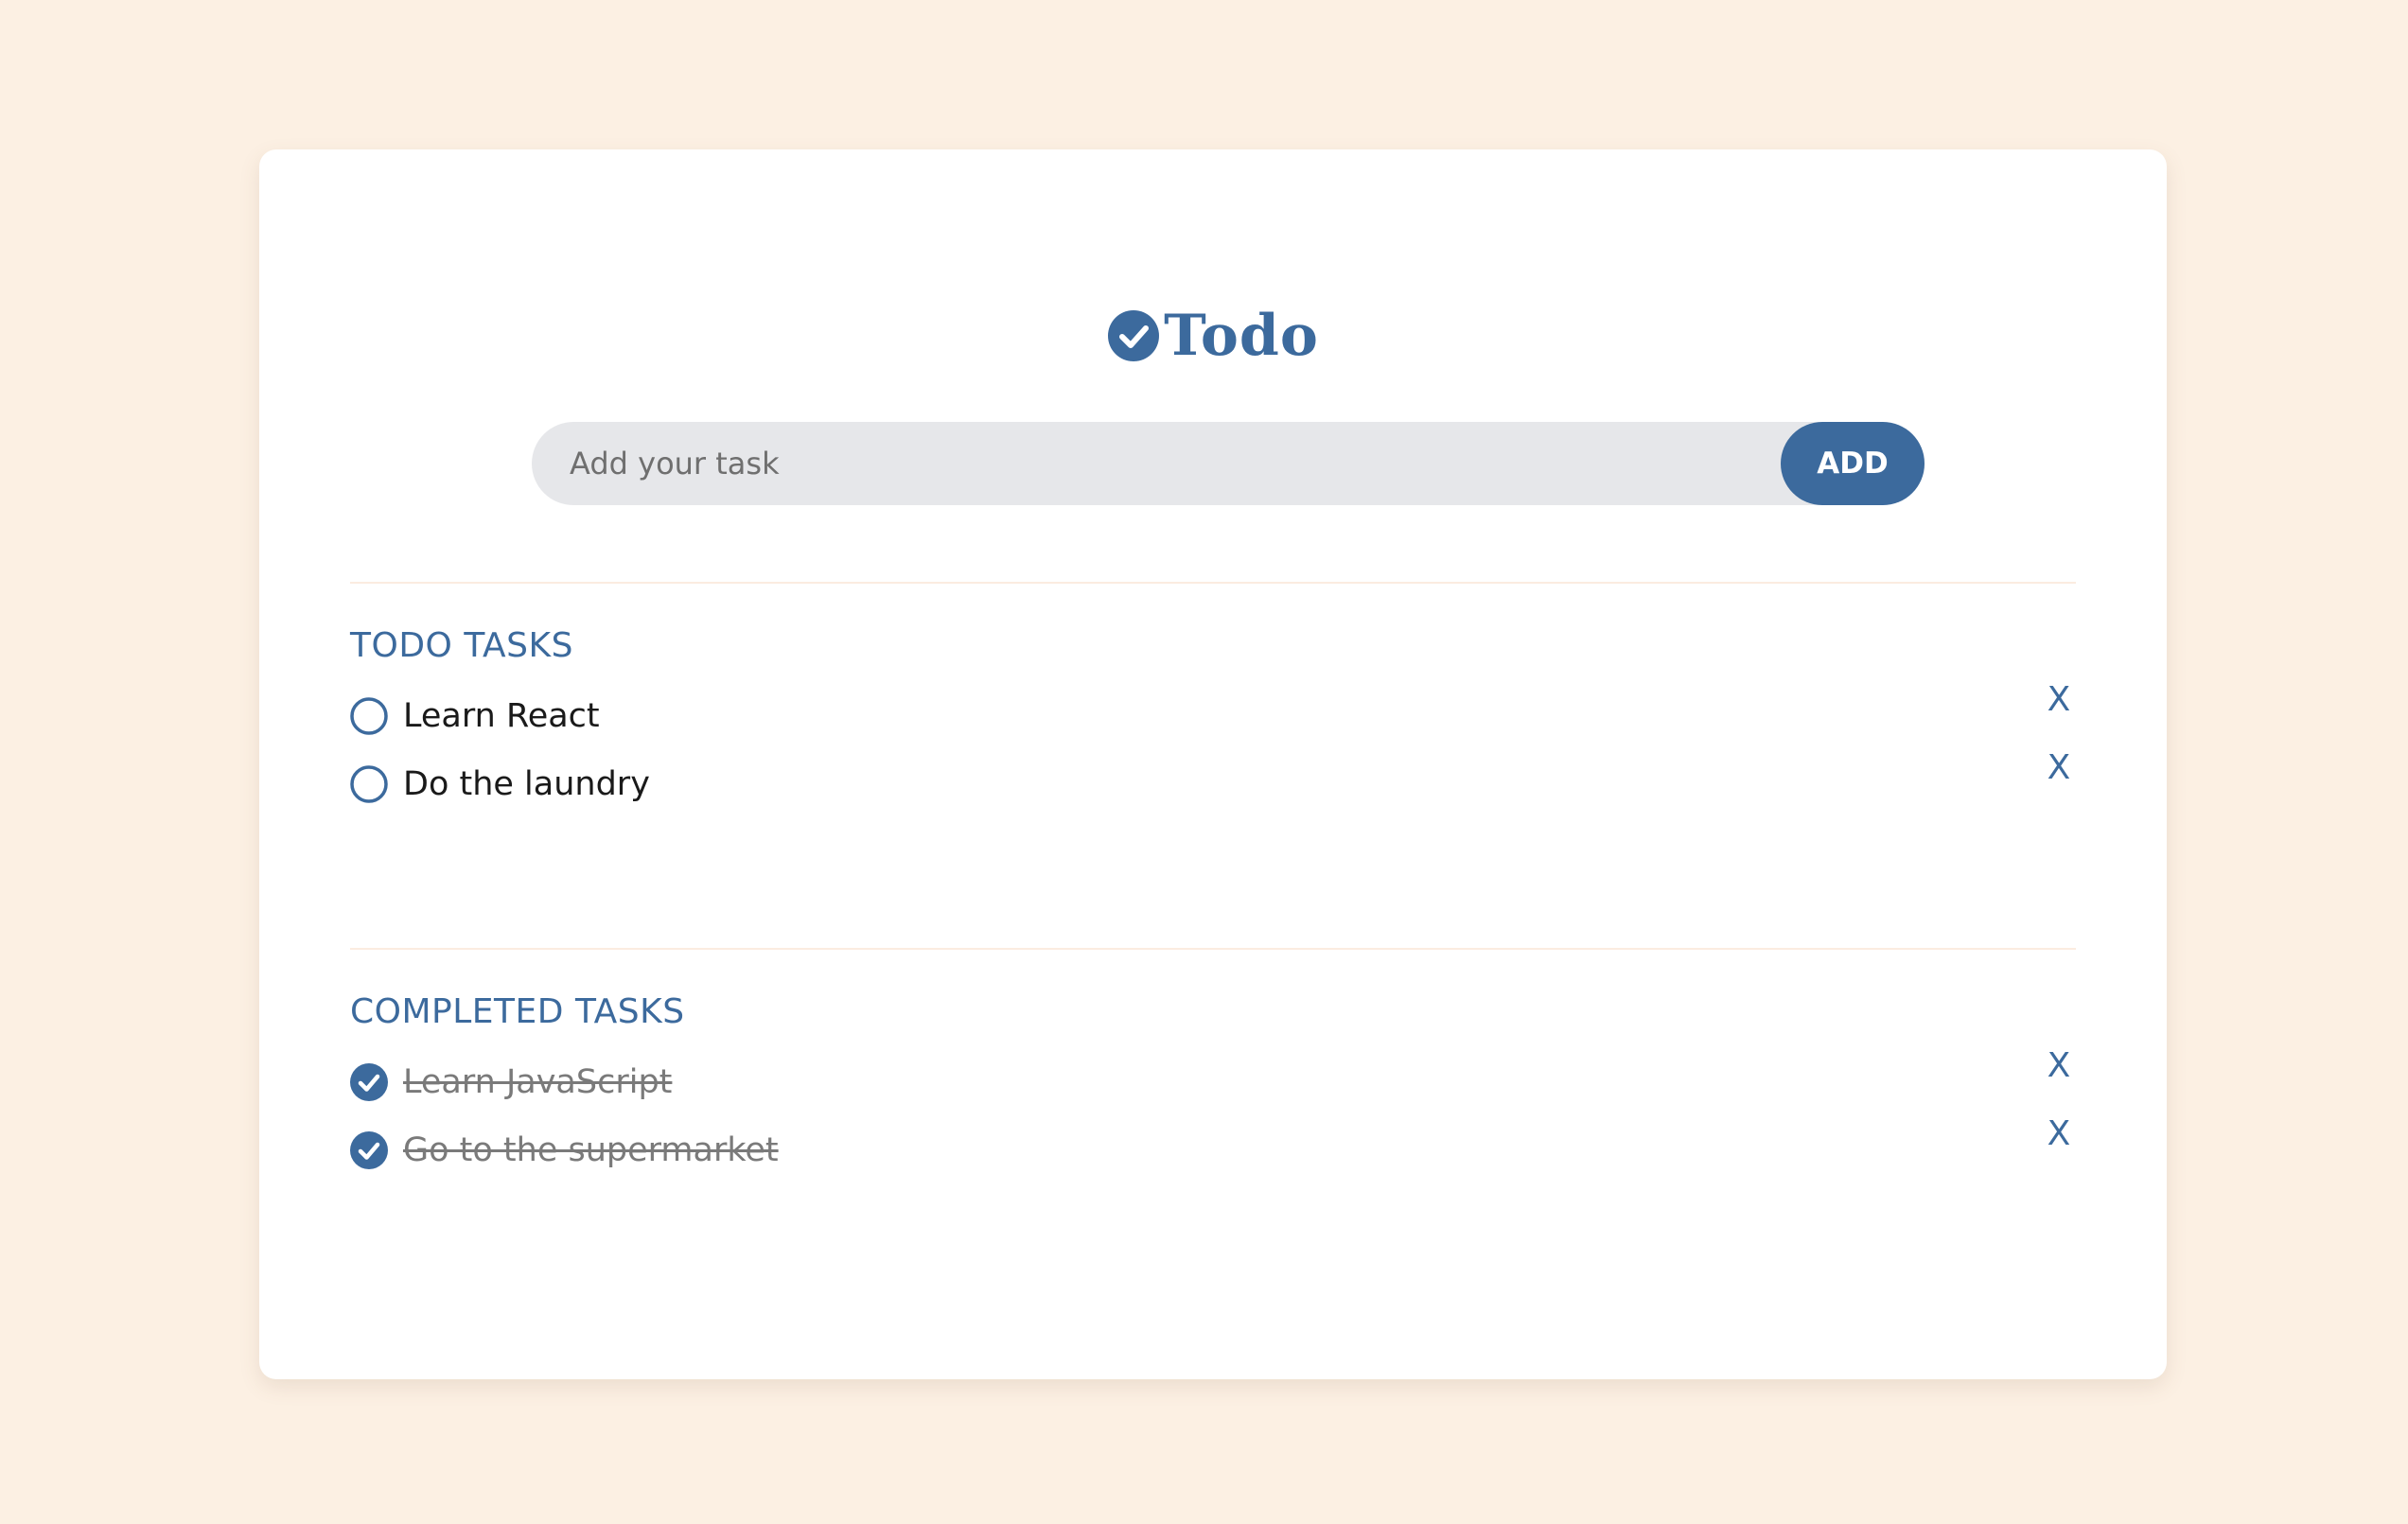 Image resolution: width=2408 pixels, height=1524 pixels. What do you see at coordinates (1213, 710) in the screenshot?
I see `todo-task-item: Learn React X` at bounding box center [1213, 710].